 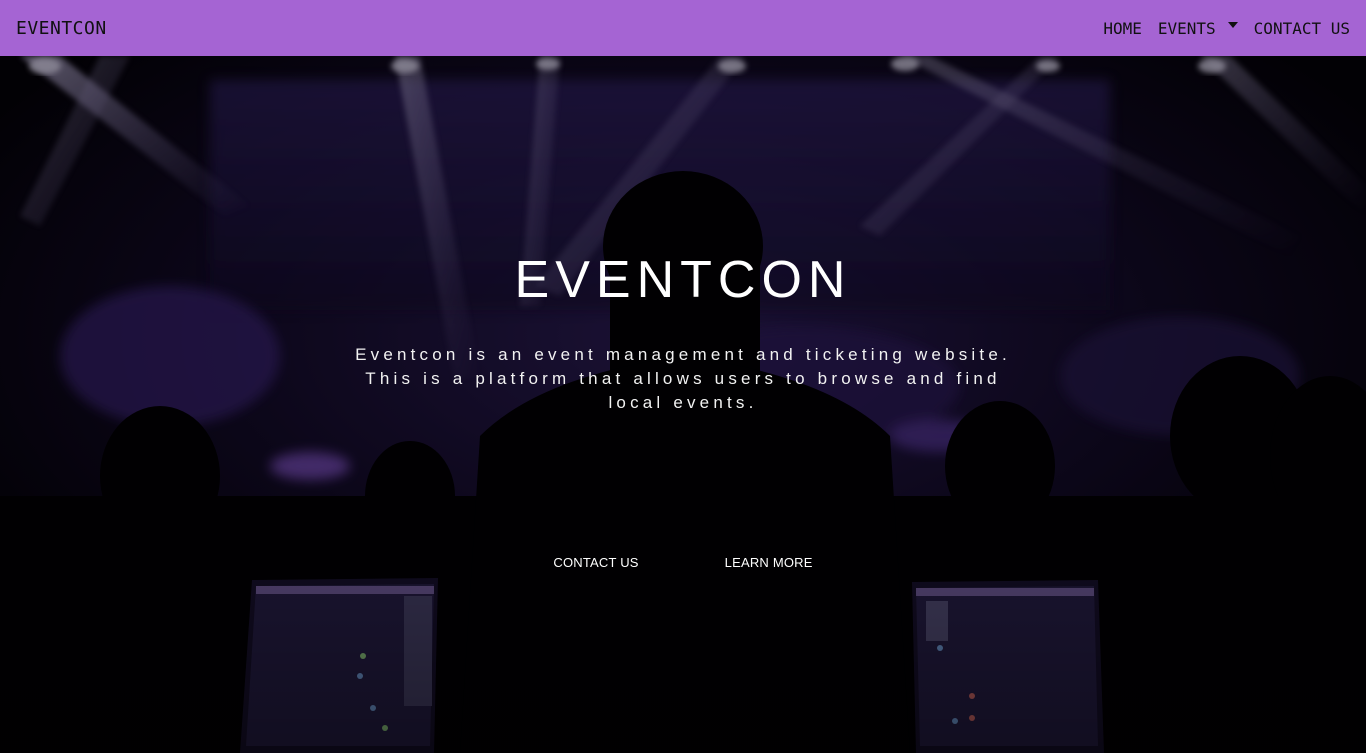 I want to click on hero-buttons: CONTACT US LEARN MORE, so click(x=683, y=562).